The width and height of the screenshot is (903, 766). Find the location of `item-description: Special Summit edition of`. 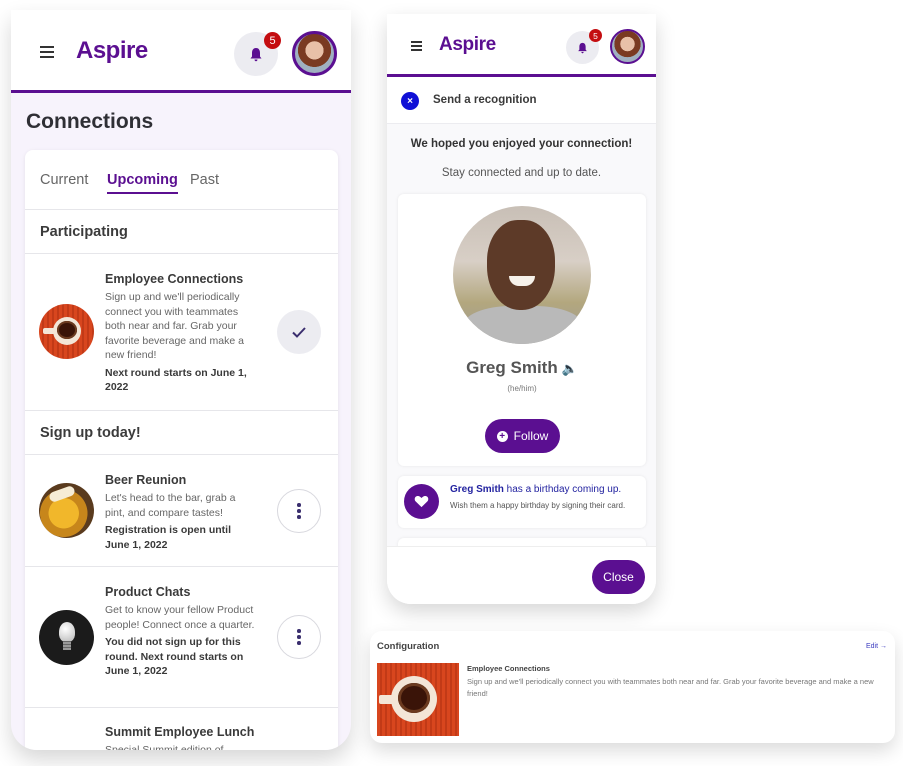

item-description: Special Summit edition of is located at coordinates (164, 747).